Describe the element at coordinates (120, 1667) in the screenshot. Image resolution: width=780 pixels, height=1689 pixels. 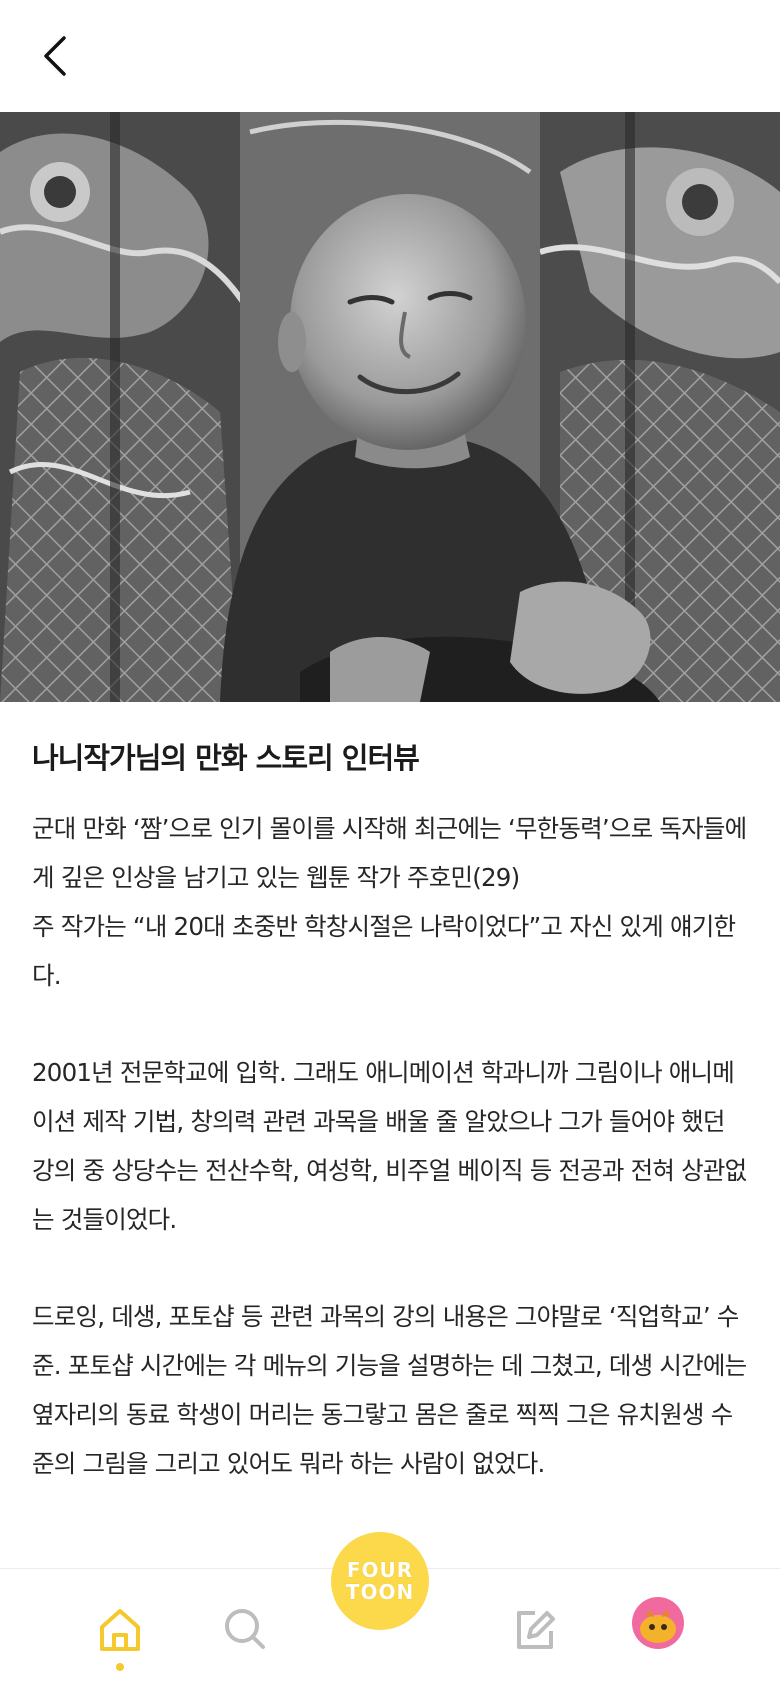
I see `active-indicator` at that location.